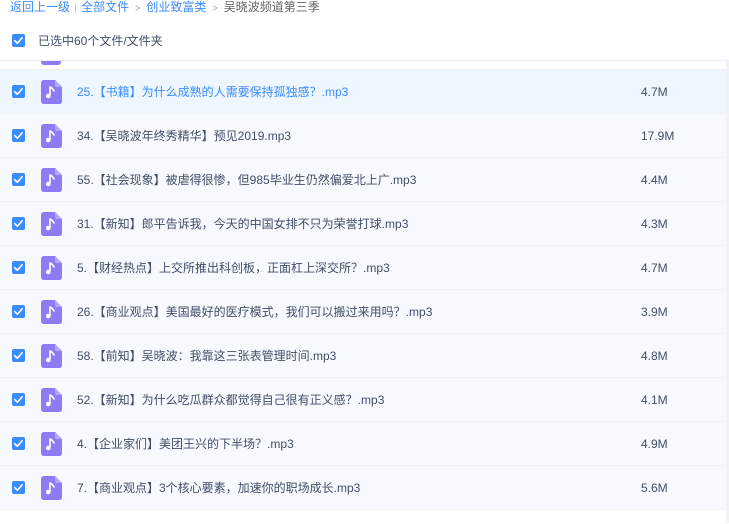 Image resolution: width=729 pixels, height=524 pixels. I want to click on select-all-checkbox, so click(18, 40).